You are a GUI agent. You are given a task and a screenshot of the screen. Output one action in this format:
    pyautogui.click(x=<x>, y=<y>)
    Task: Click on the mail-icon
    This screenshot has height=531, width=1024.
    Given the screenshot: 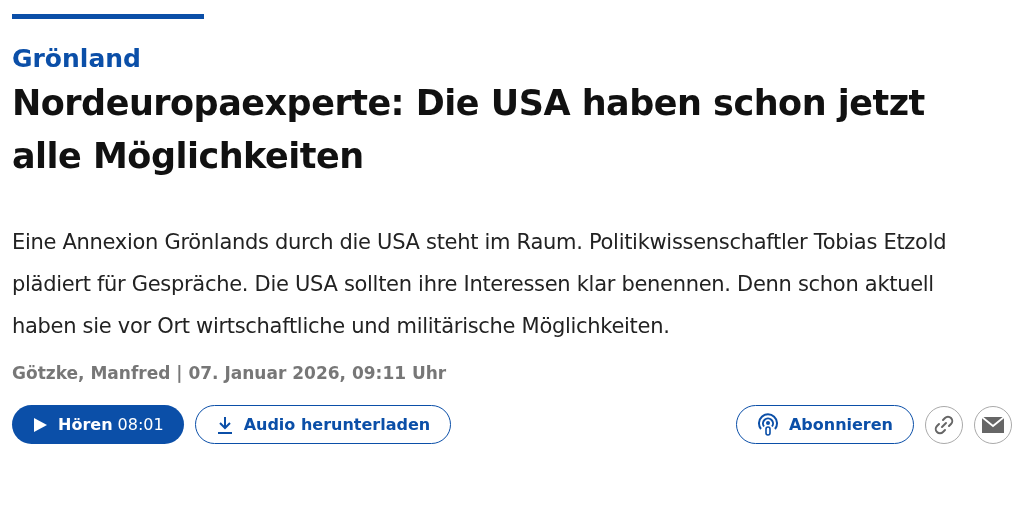 What is the action you would take?
    pyautogui.click(x=993, y=424)
    